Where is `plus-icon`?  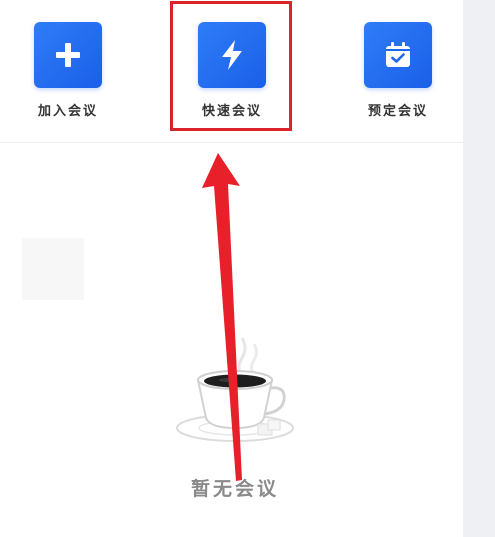 plus-icon is located at coordinates (68, 55).